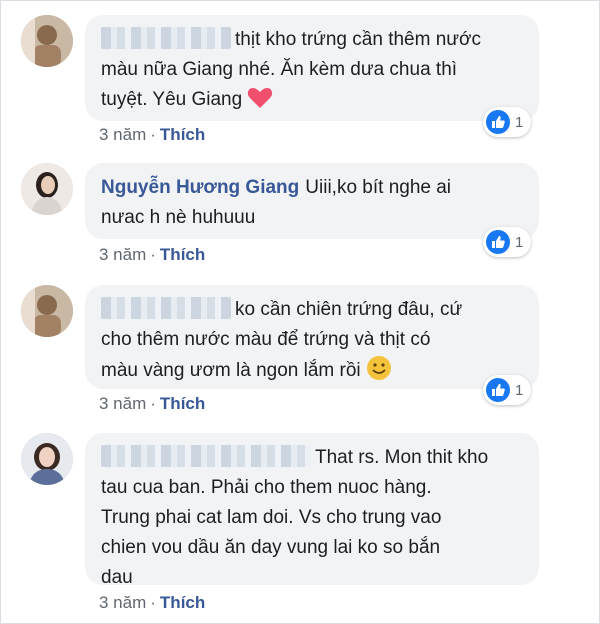 The width and height of the screenshot is (600, 624). Describe the element at coordinates (379, 373) in the screenshot. I see `smiling-face-icon` at that location.